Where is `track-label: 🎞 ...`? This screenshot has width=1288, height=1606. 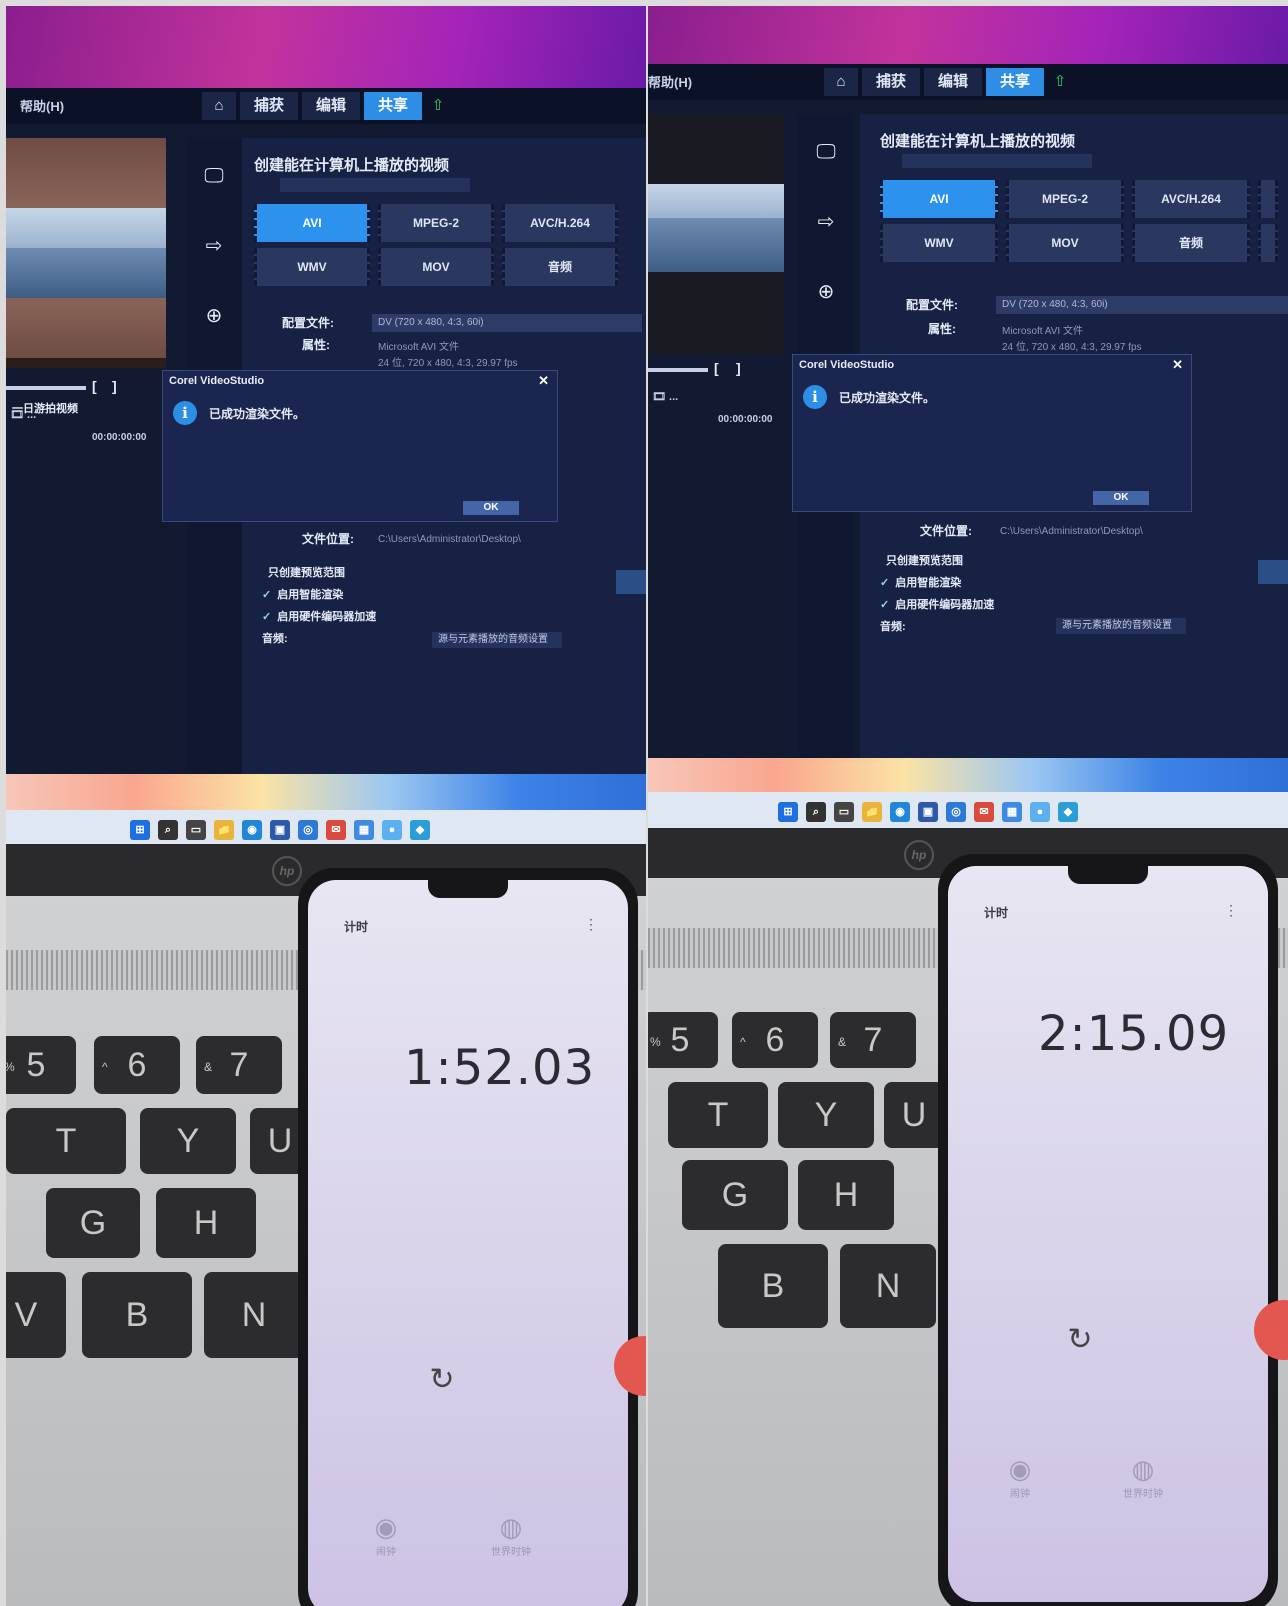 track-label: 🎞 ... is located at coordinates (23, 415).